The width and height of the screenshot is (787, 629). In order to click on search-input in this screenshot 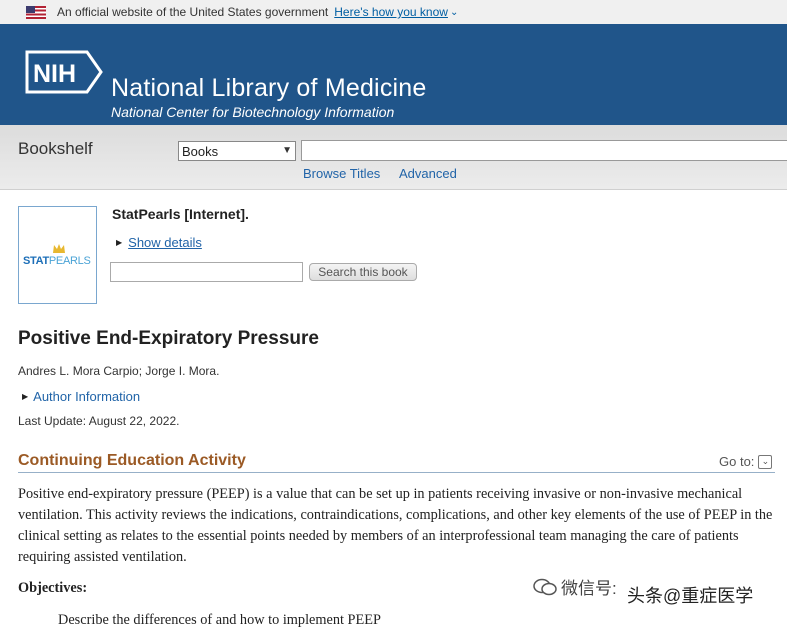, I will do `click(544, 150)`.